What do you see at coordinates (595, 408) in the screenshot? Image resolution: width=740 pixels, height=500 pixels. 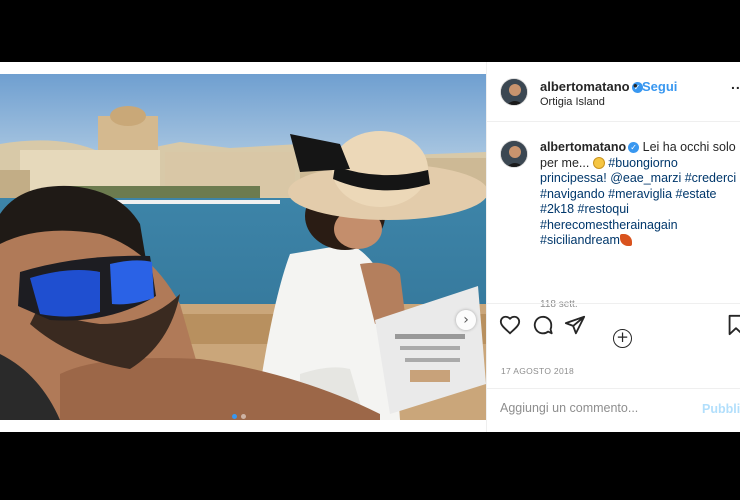 I see `comment-input` at bounding box center [595, 408].